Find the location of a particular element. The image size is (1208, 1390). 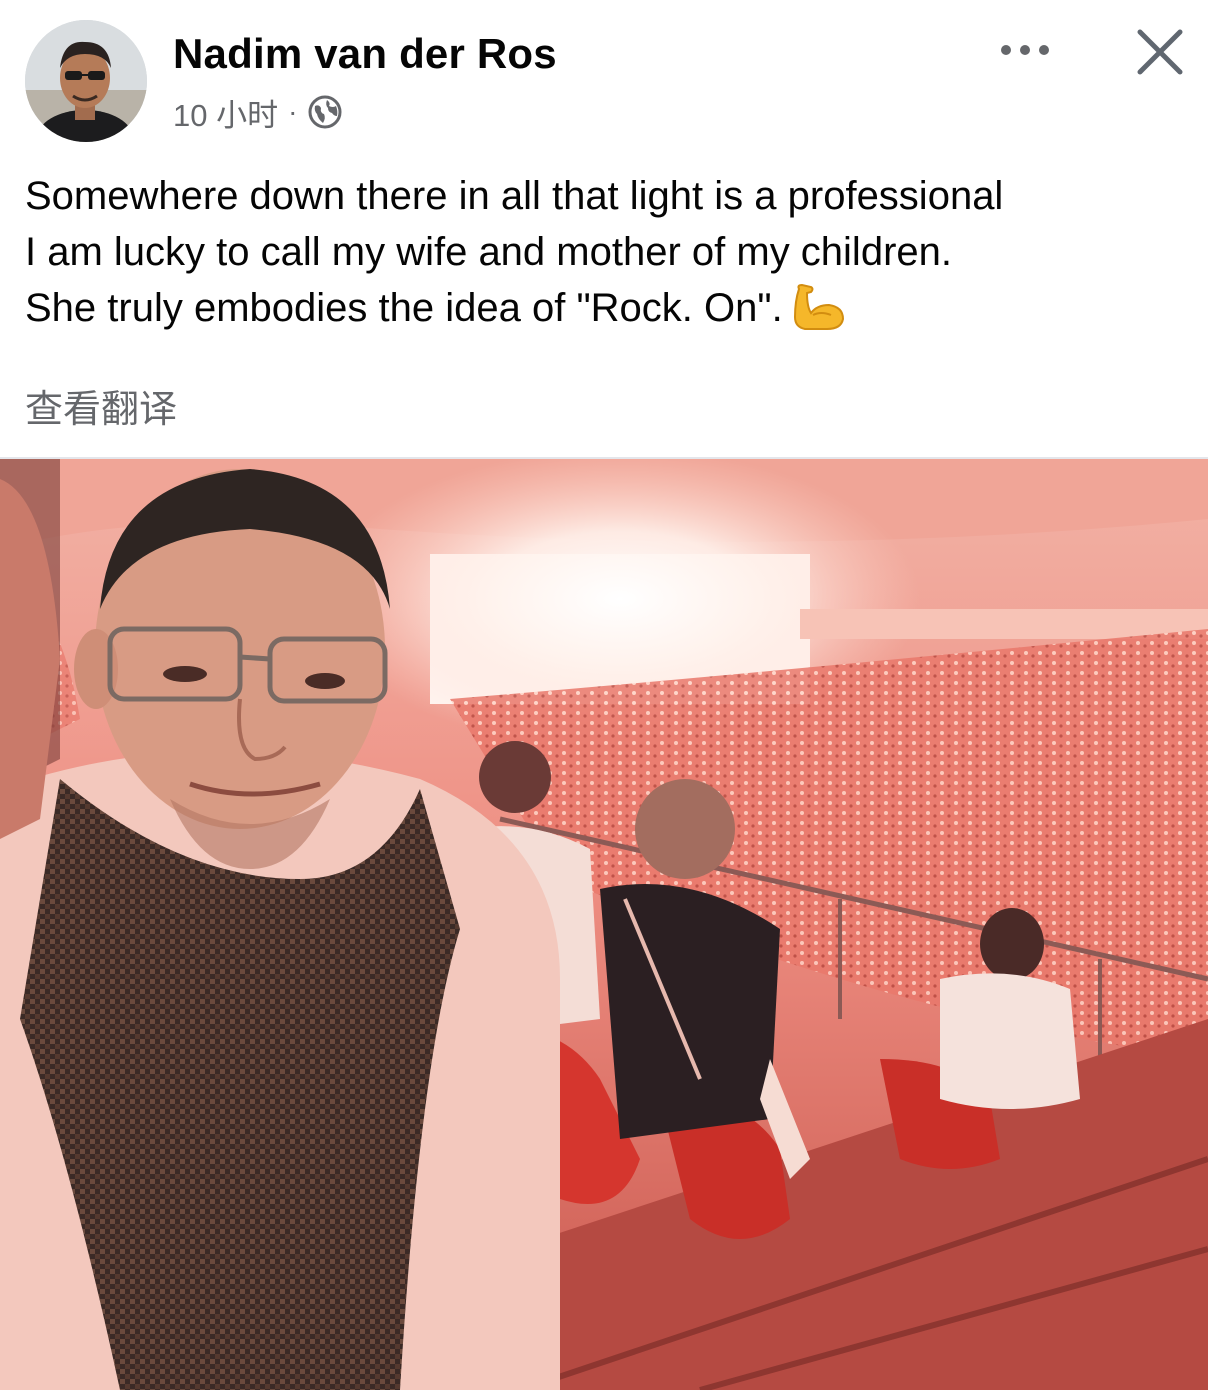

post-meta: 10 小时 · is located at coordinates (258, 112).